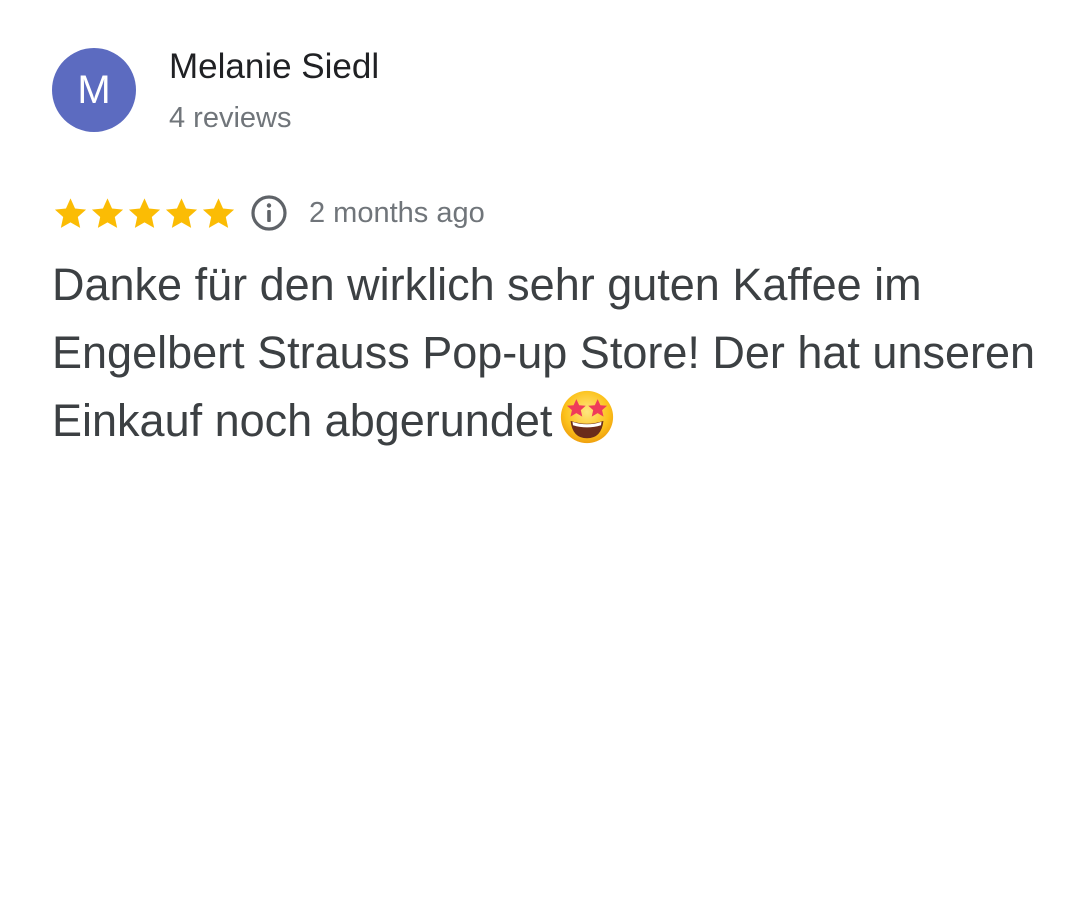  I want to click on info-icon, so click(269, 213).